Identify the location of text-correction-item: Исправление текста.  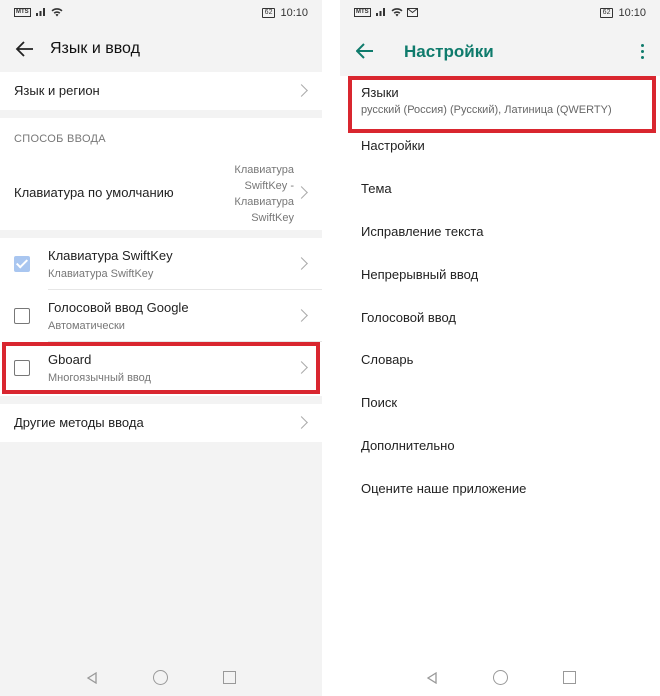
(422, 231).